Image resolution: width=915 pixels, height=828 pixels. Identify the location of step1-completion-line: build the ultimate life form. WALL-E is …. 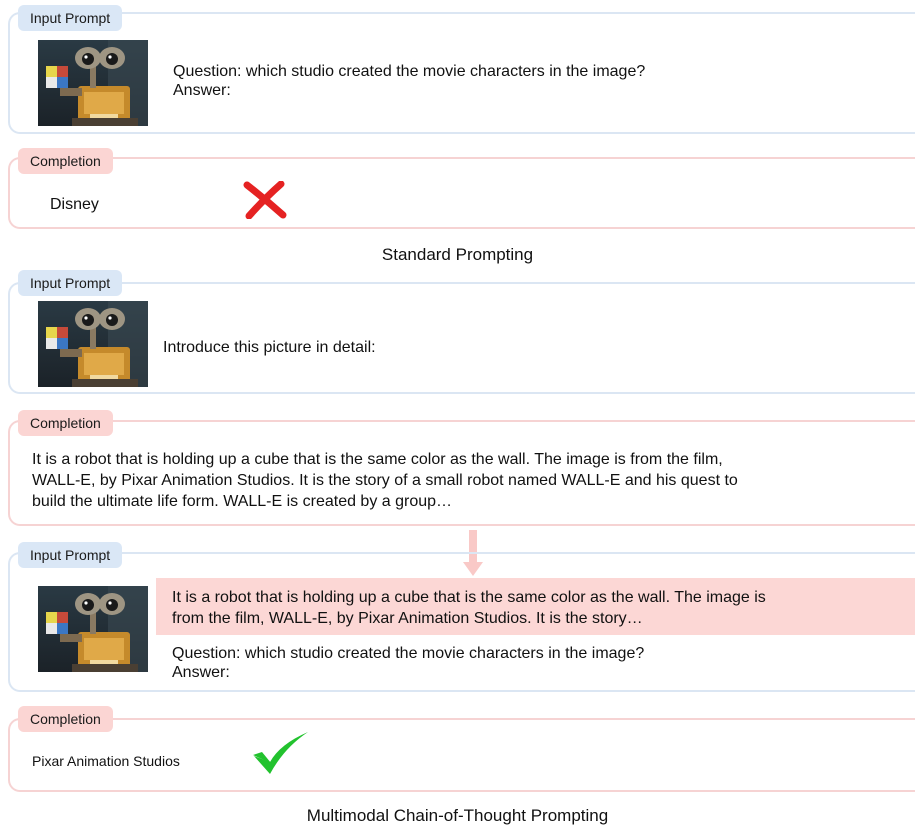
(242, 501).